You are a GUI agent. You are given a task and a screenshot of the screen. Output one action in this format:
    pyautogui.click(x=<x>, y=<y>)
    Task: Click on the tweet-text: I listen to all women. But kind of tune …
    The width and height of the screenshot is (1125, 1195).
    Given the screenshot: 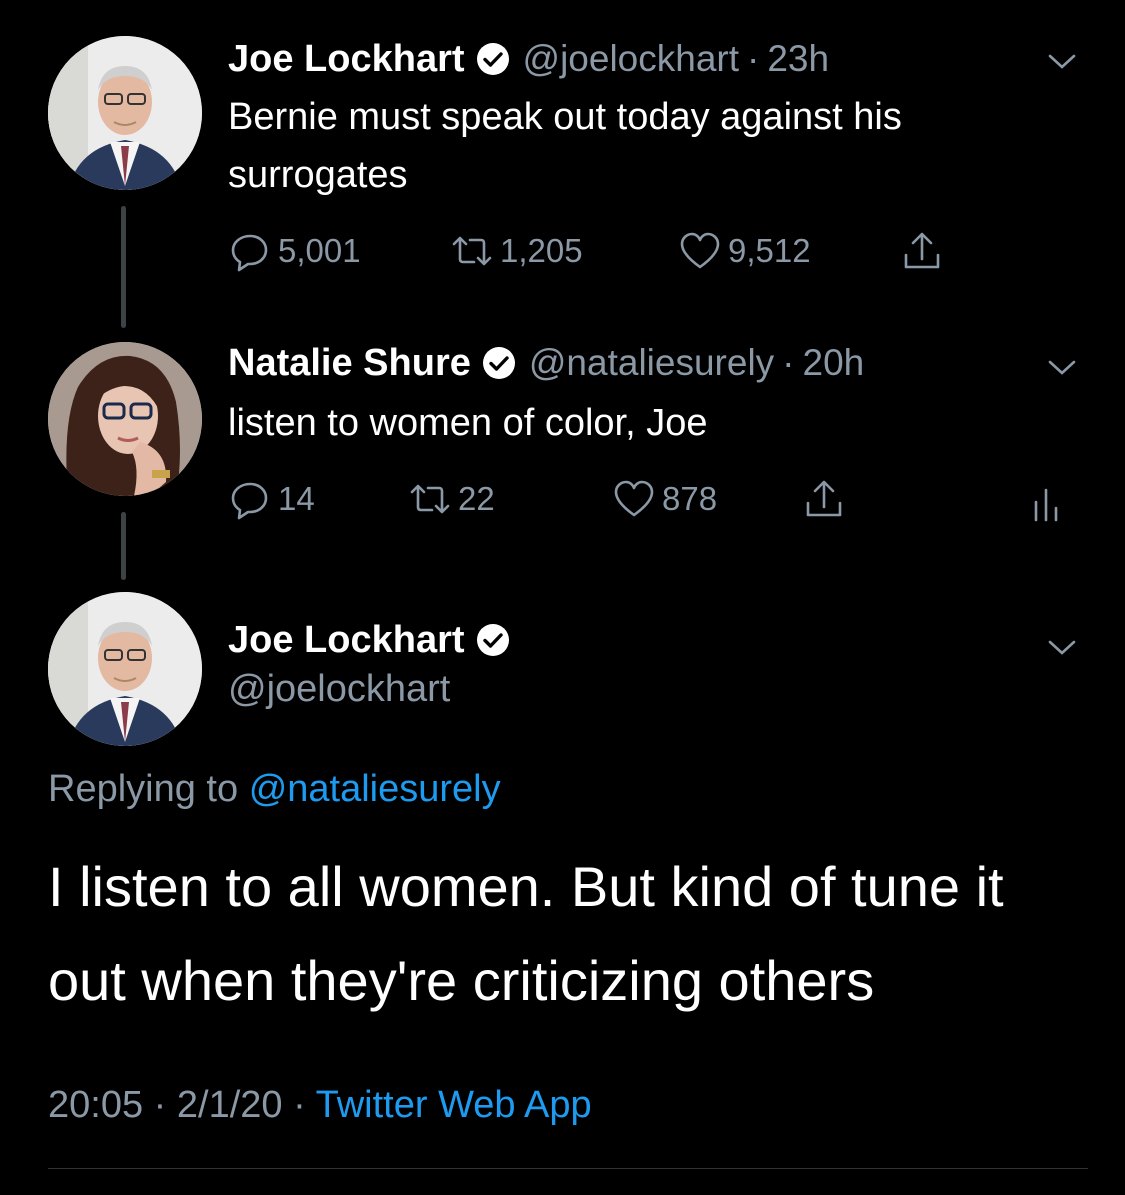 What is the action you would take?
    pyautogui.click(x=526, y=933)
    